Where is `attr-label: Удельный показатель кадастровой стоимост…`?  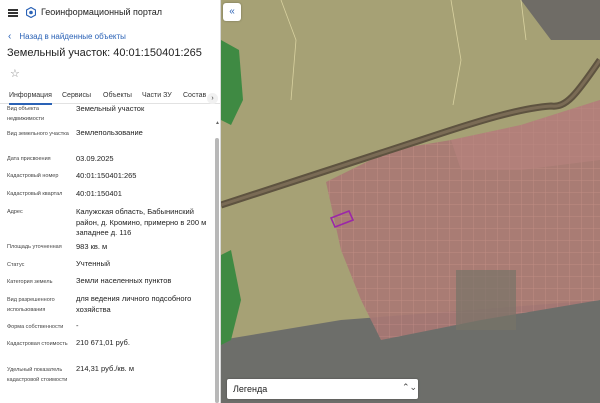 attr-label: Удельный показатель кадастровой стоимост… is located at coordinates (37, 375).